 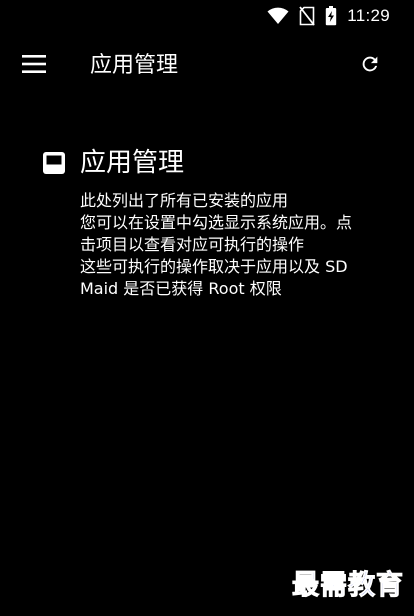 What do you see at coordinates (132, 163) in the screenshot?
I see `empty-state-title: 应用管理` at bounding box center [132, 163].